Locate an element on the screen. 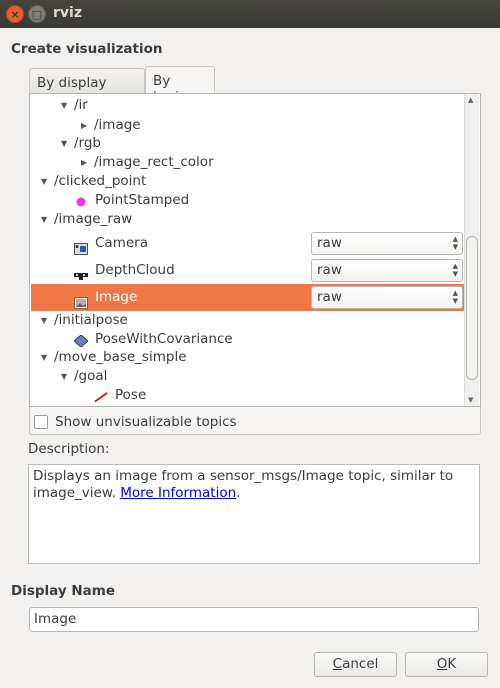 This screenshot has width=500, height=688. topic-item: ▶ /image is located at coordinates (248, 125).